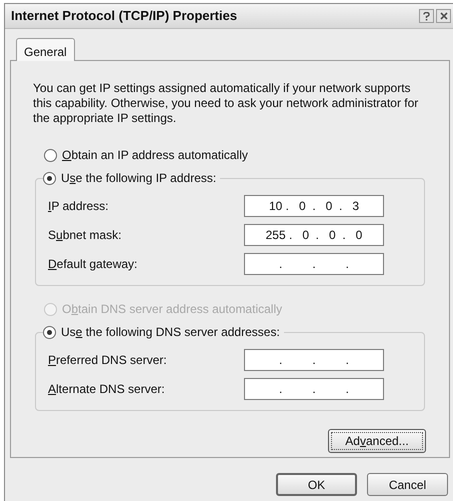 This screenshot has width=453, height=501. I want to click on radio-label: Use the following DNS server addresses:, so click(170, 332).